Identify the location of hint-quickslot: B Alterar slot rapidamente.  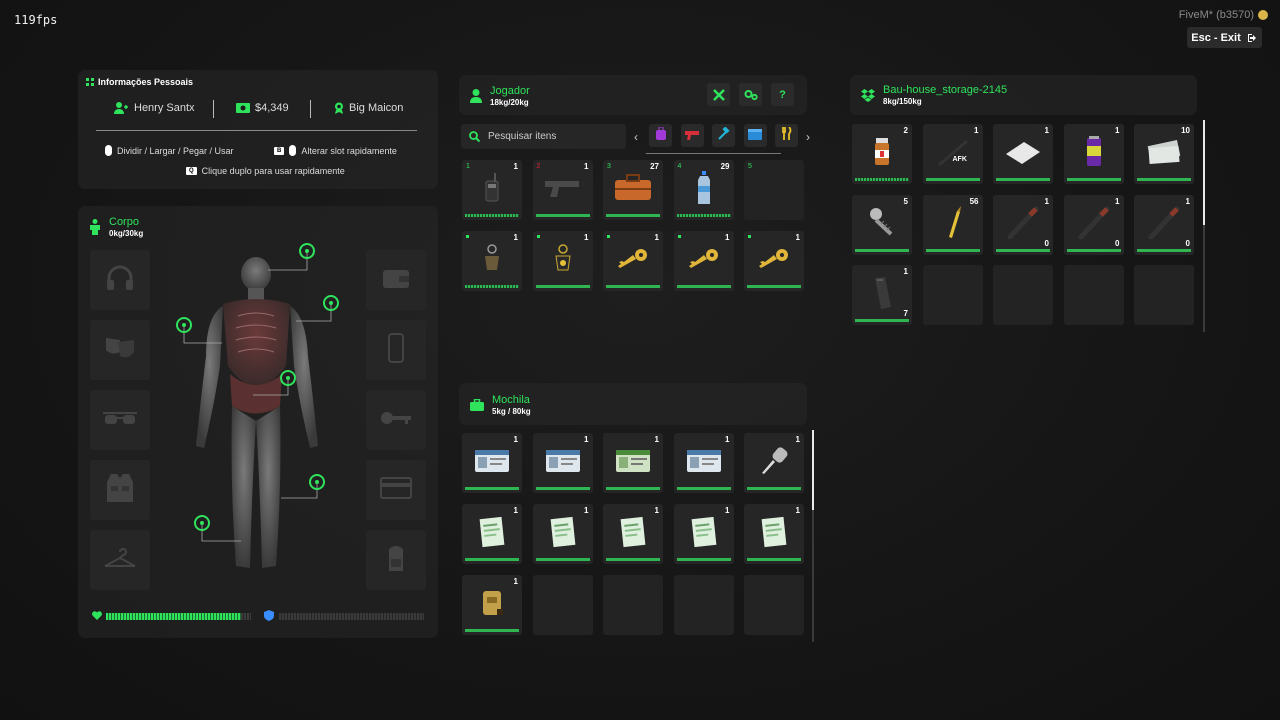
(335, 150).